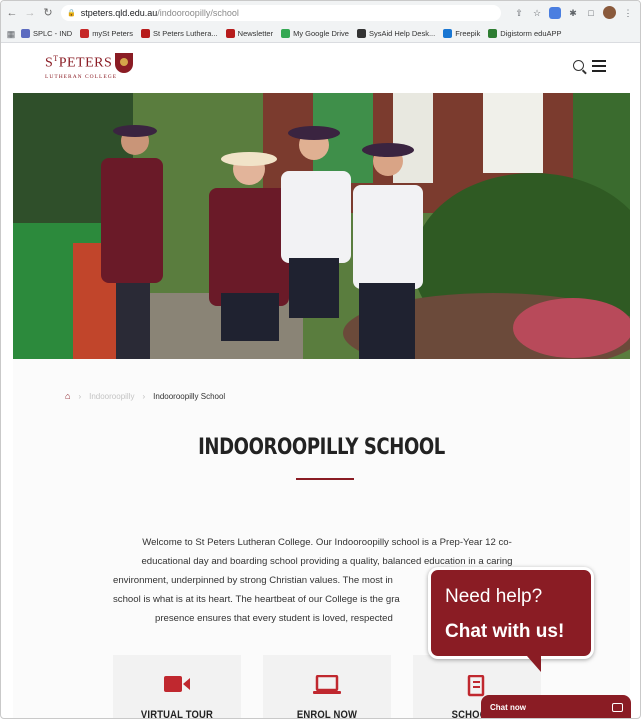  I want to click on logo-wordmark: STPETERS, so click(79, 62).